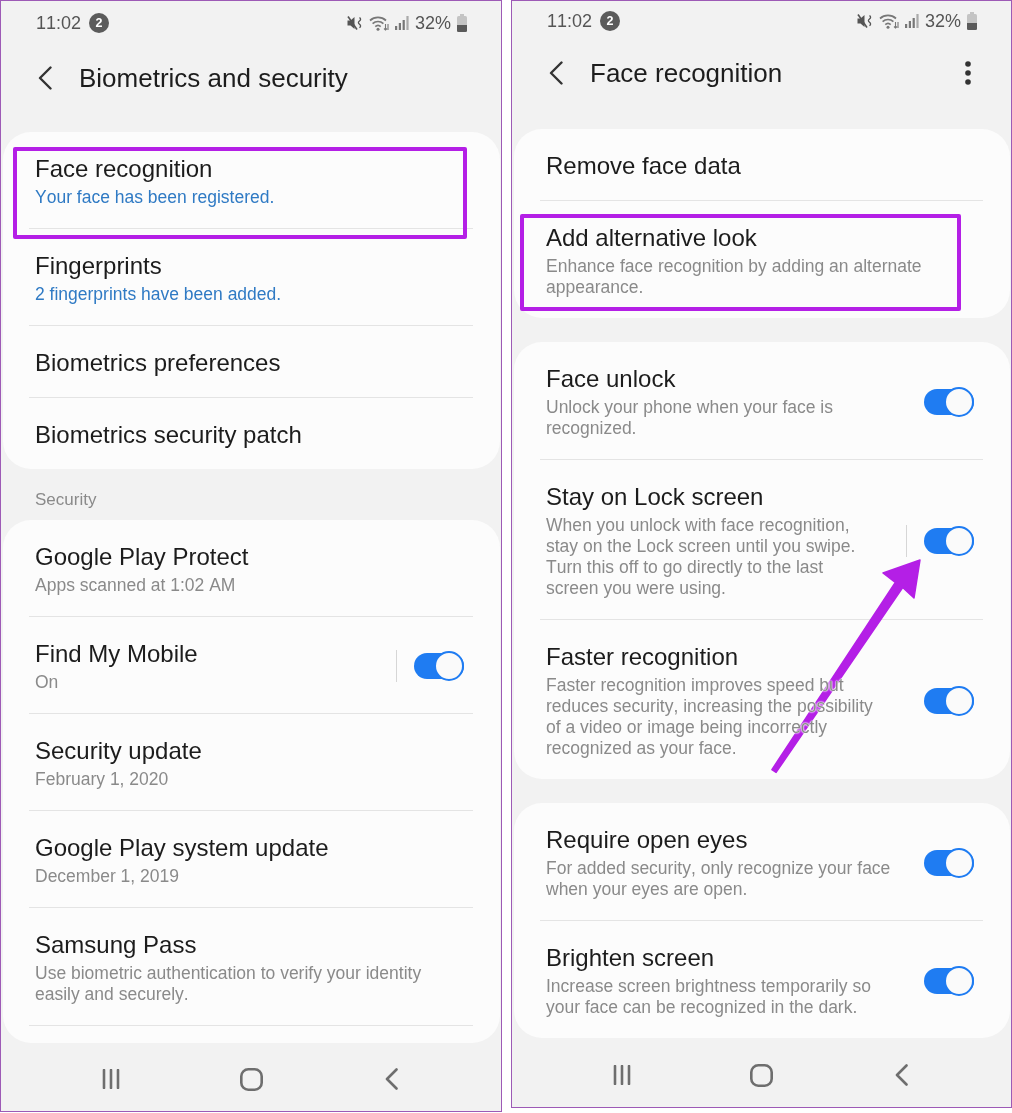  Describe the element at coordinates (734, 277) in the screenshot. I see `setting-description: Enhance face recognition by adding an alternate appearance.` at that location.